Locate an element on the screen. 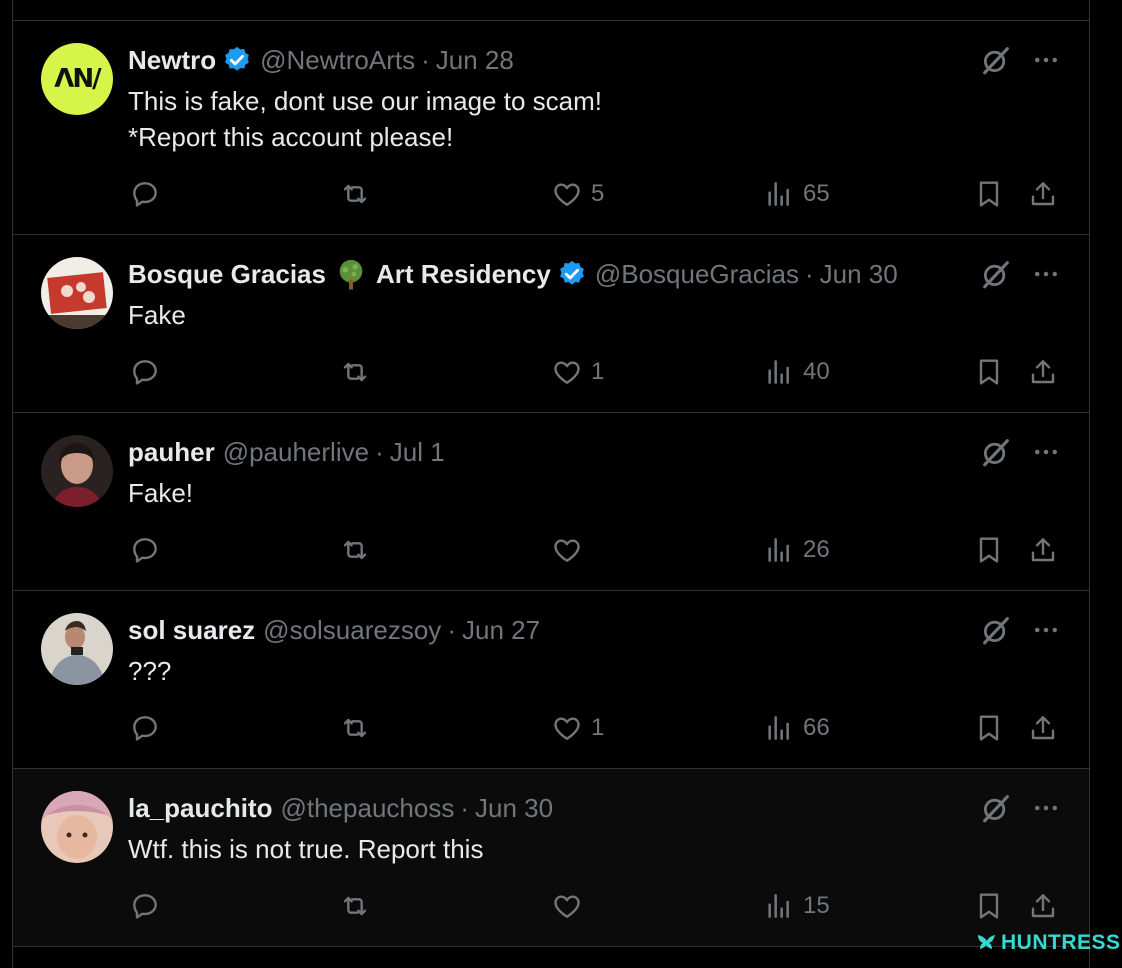 This screenshot has height=968, width=1122. post-text: Fake is located at coordinates (157, 315).